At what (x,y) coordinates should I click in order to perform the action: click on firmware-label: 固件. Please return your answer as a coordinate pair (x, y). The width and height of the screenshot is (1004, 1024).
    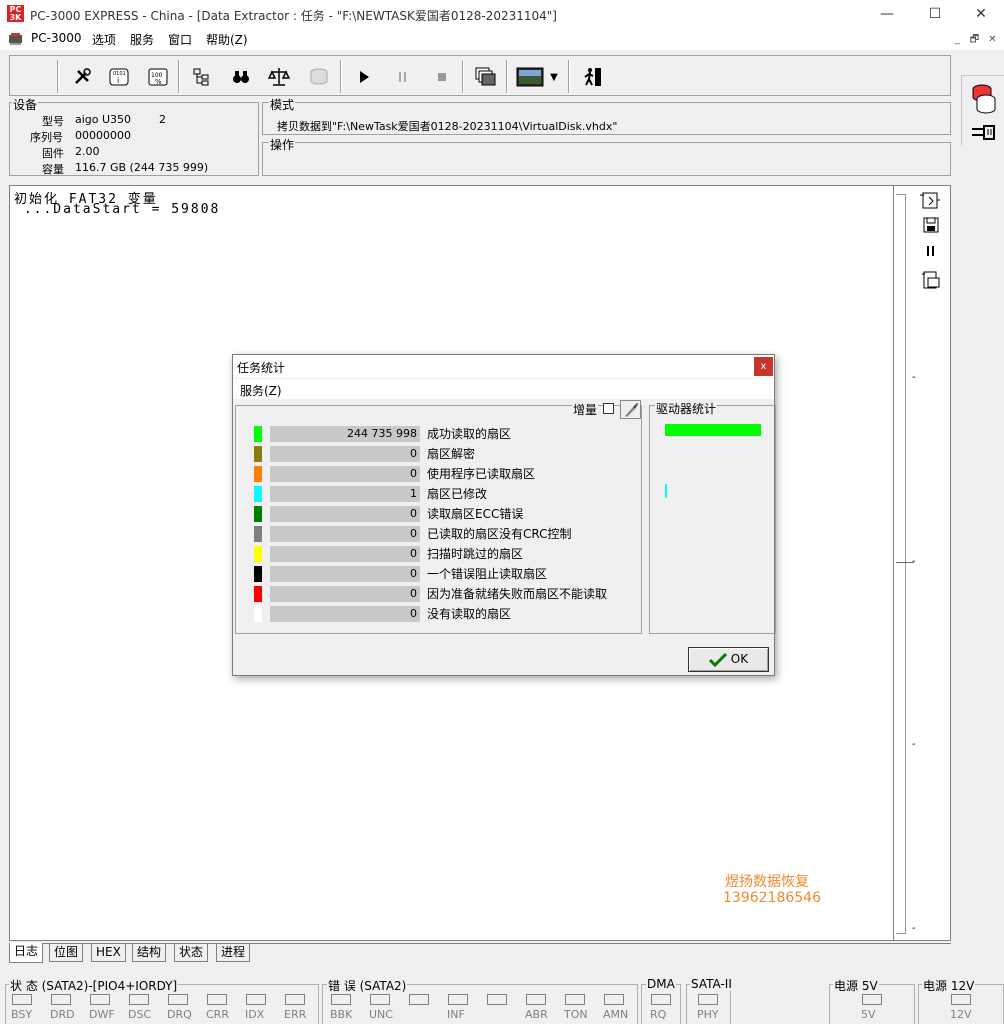
    Looking at the image, I should click on (53, 153).